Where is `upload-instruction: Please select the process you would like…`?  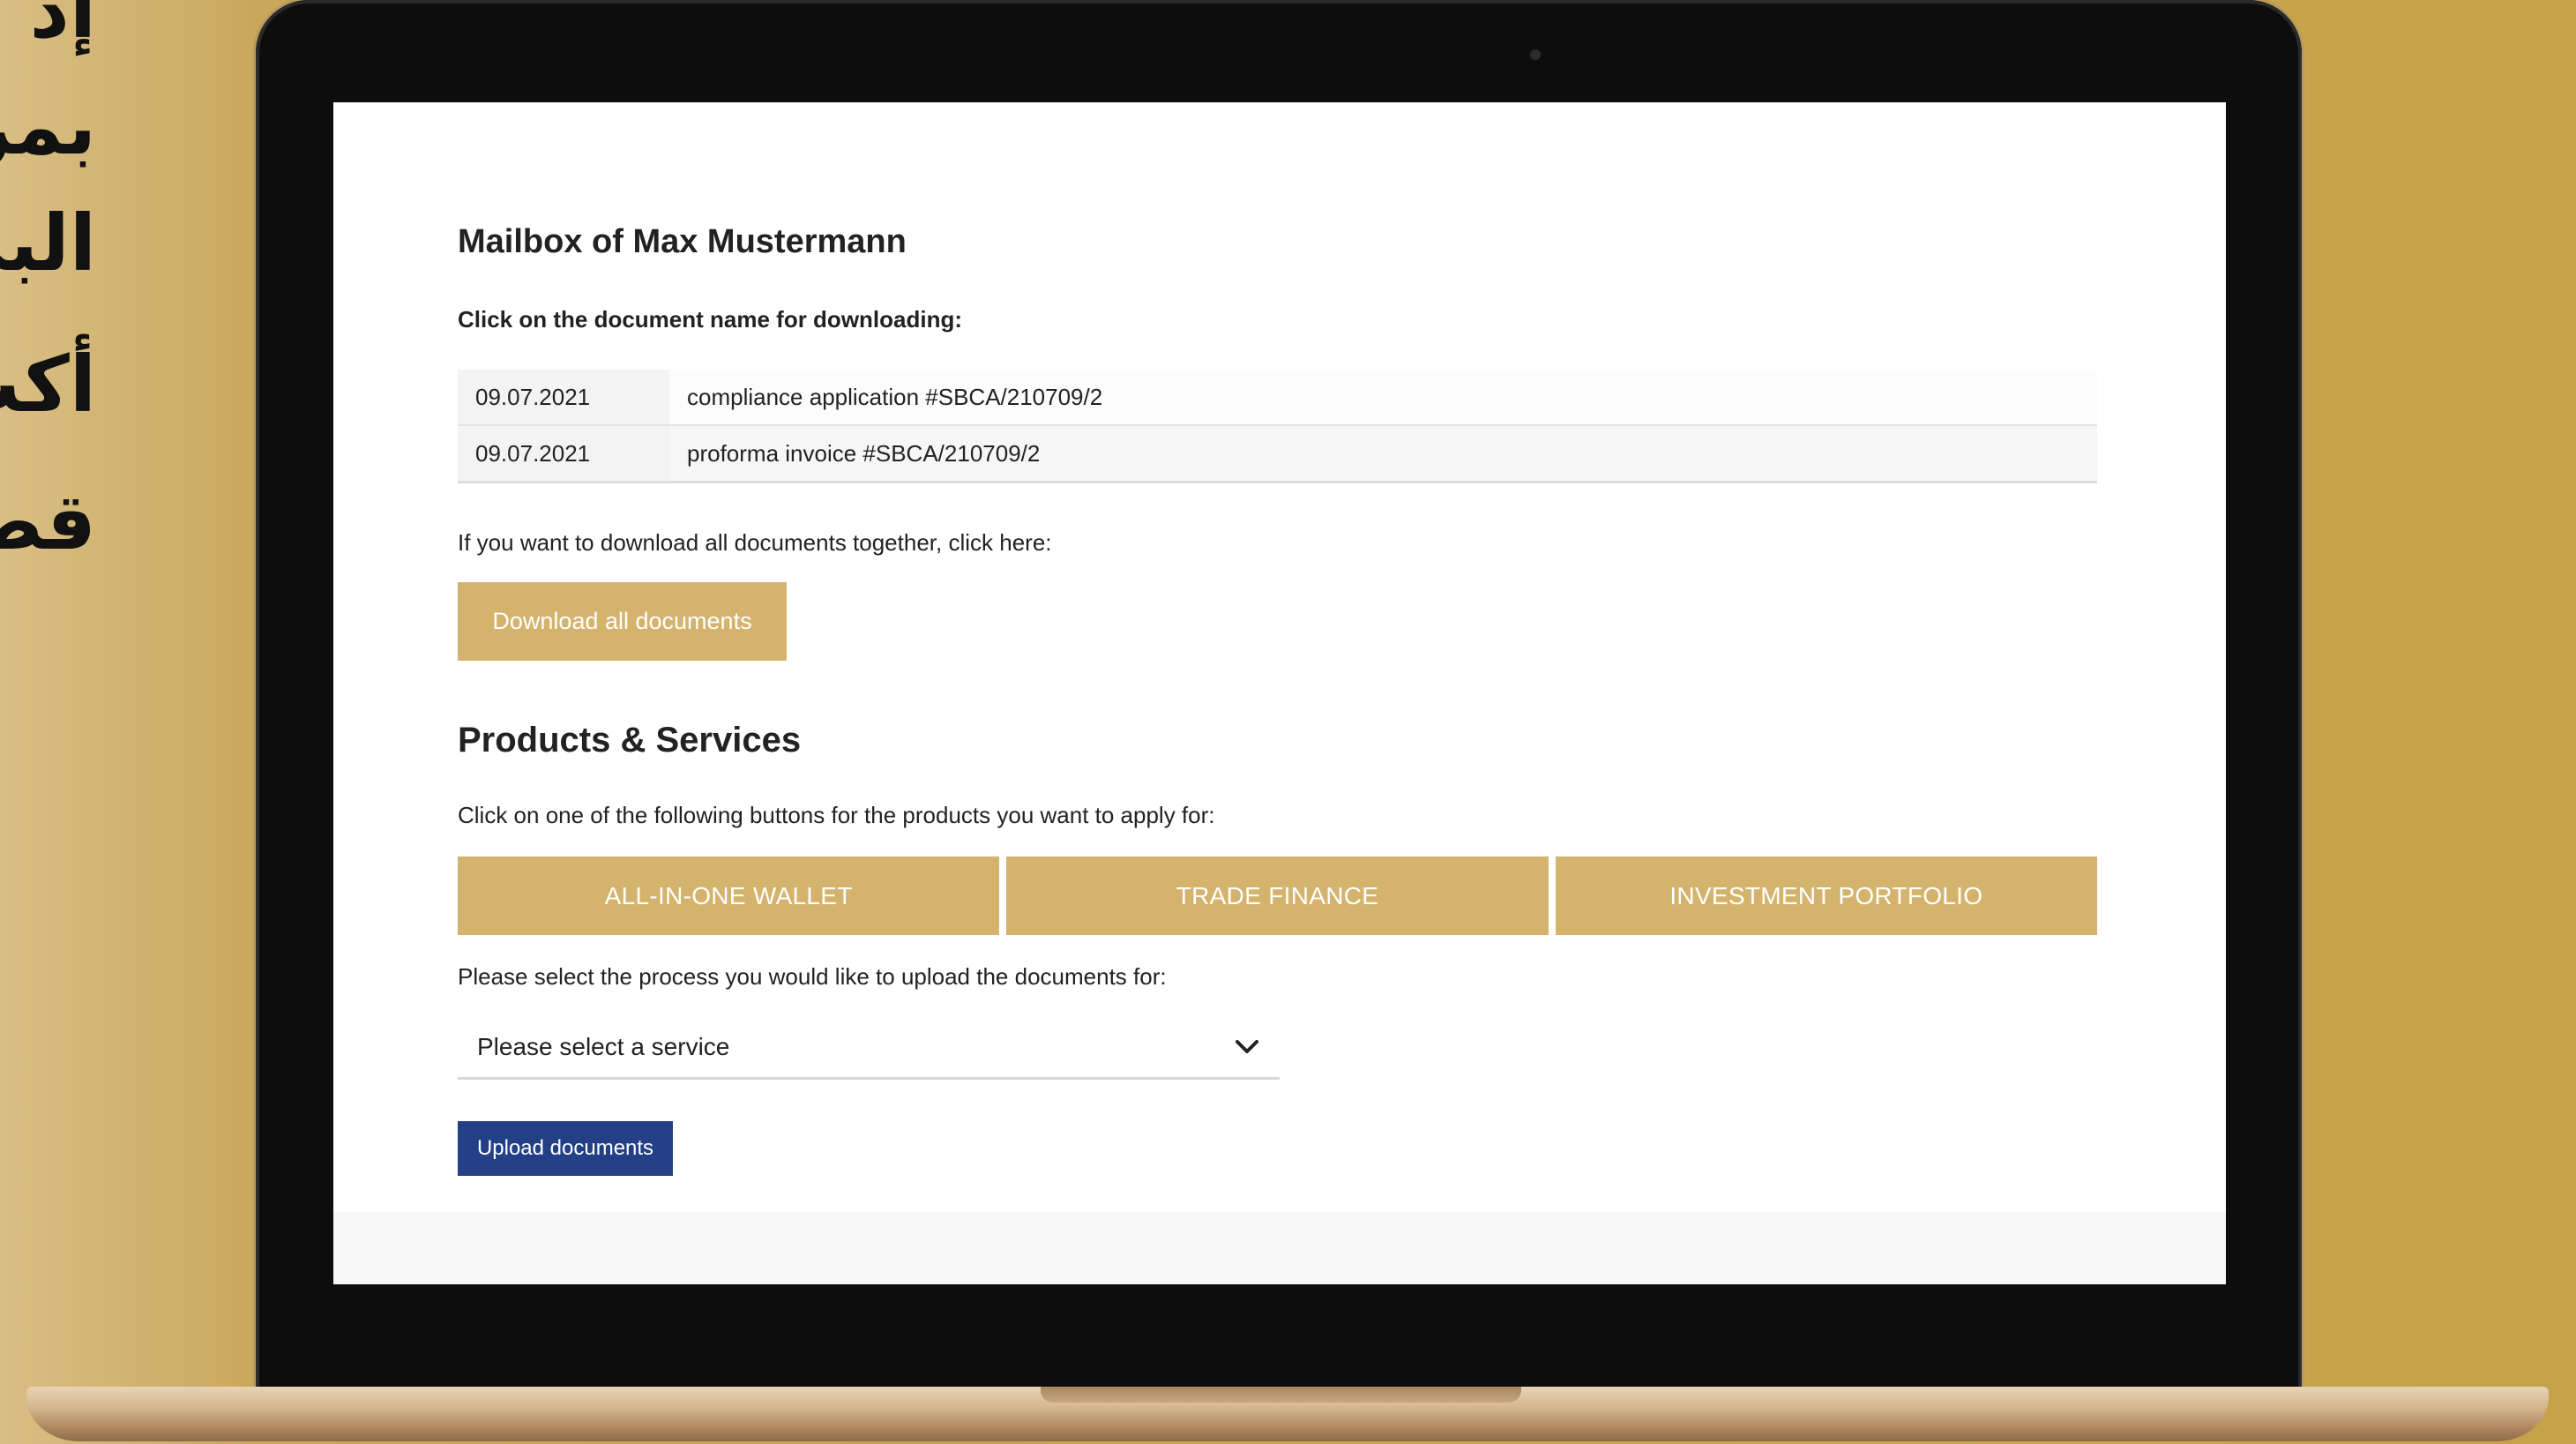 upload-instruction: Please select the process you would like… is located at coordinates (812, 977).